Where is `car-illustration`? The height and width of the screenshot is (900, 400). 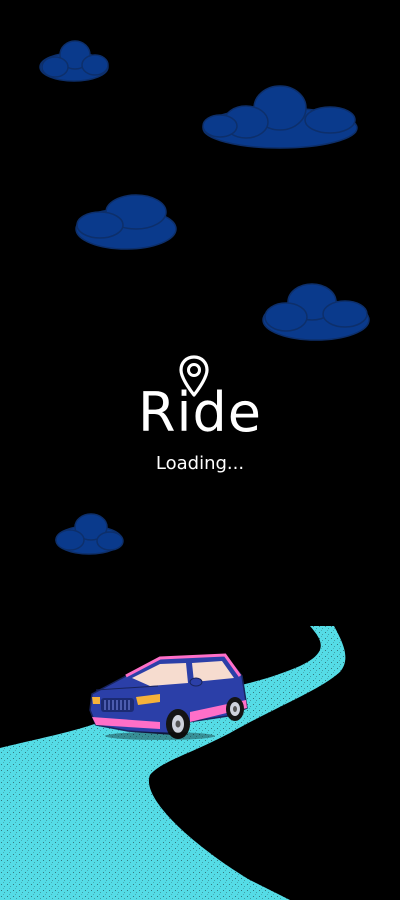
car-illustration is located at coordinates (168, 696).